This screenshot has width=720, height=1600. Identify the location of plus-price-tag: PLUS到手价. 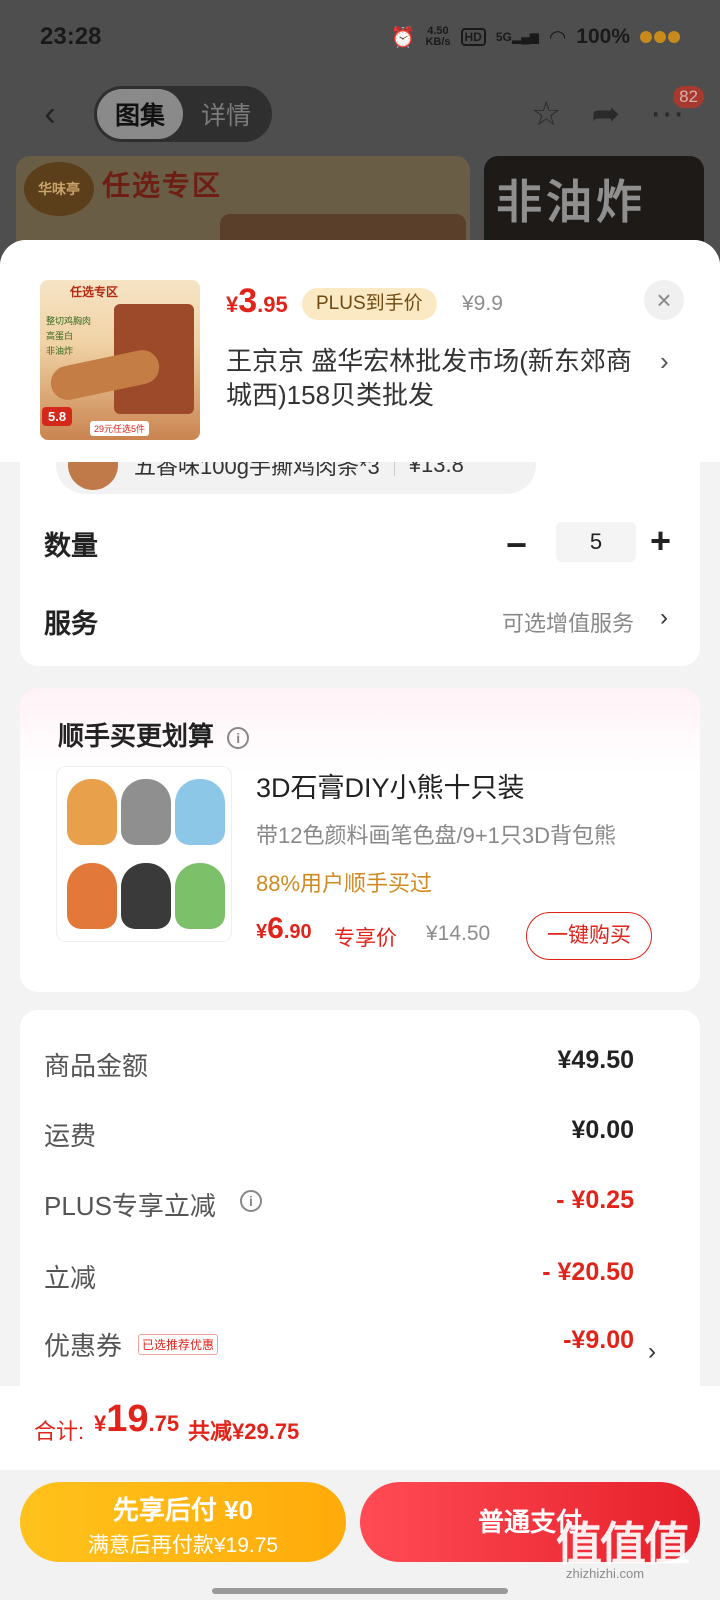
(369, 304).